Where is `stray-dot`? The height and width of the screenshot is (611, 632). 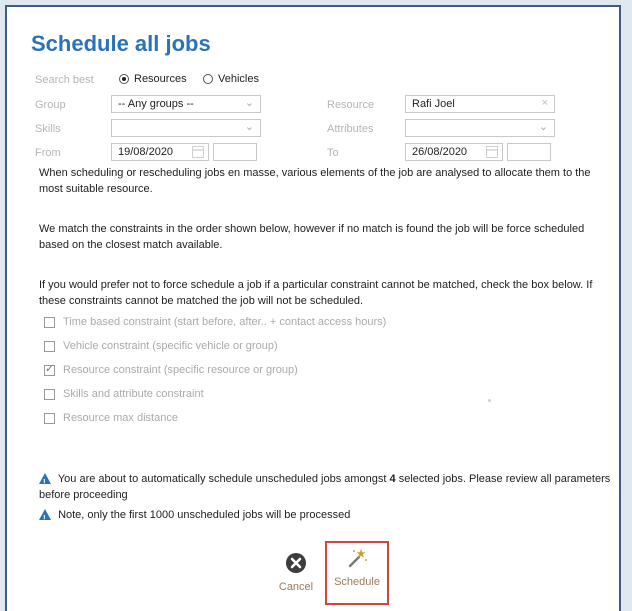 stray-dot is located at coordinates (489, 400).